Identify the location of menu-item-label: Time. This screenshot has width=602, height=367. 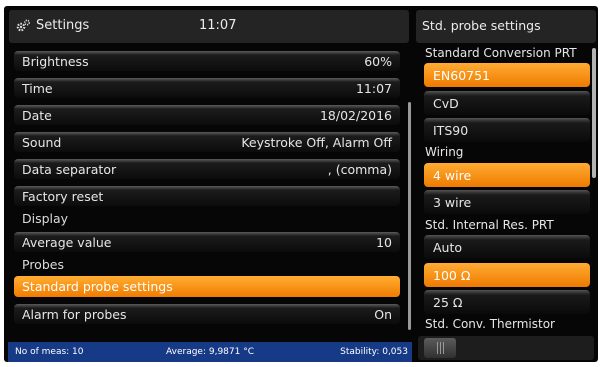
(37, 88).